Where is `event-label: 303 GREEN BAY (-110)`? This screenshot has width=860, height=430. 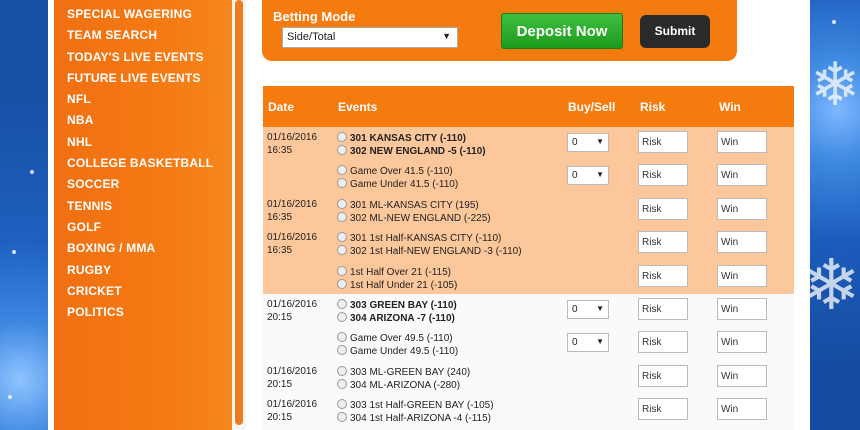
event-label: 303 GREEN BAY (-110) is located at coordinates (403, 305).